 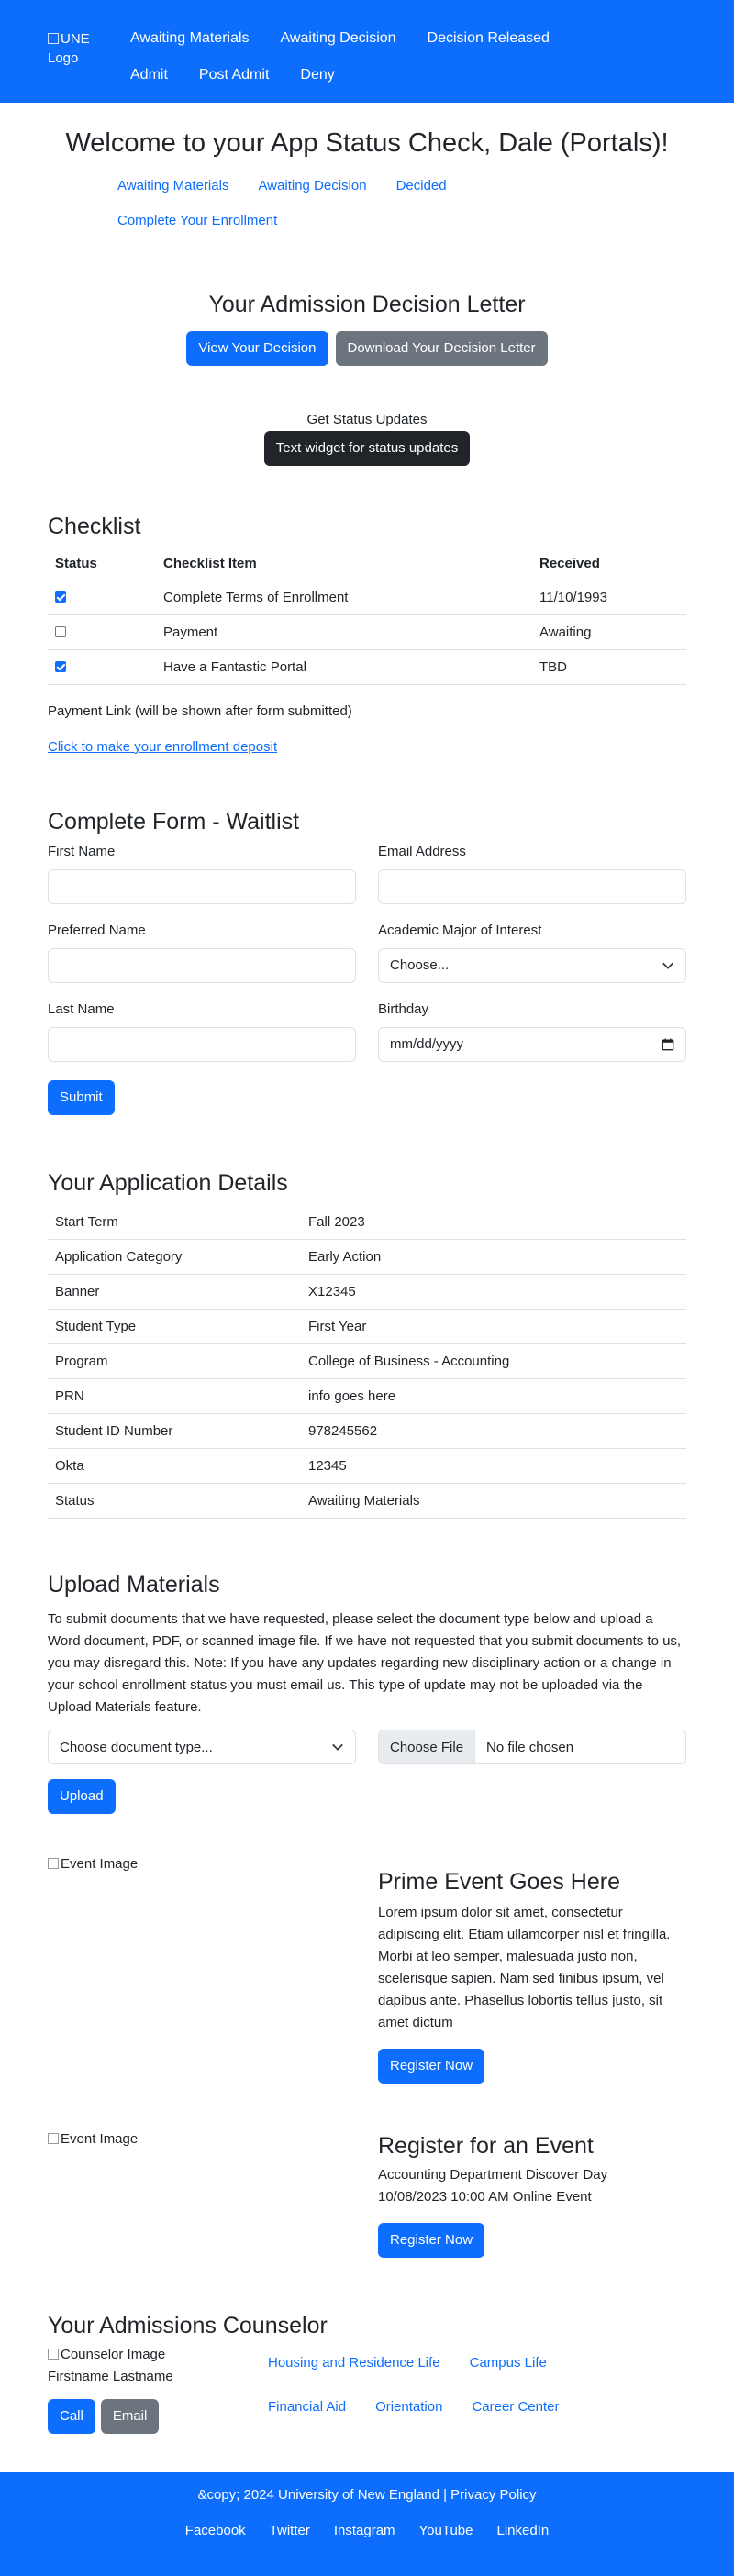 What do you see at coordinates (174, 1431) in the screenshot?
I see `detail-label: Student ID Number` at bounding box center [174, 1431].